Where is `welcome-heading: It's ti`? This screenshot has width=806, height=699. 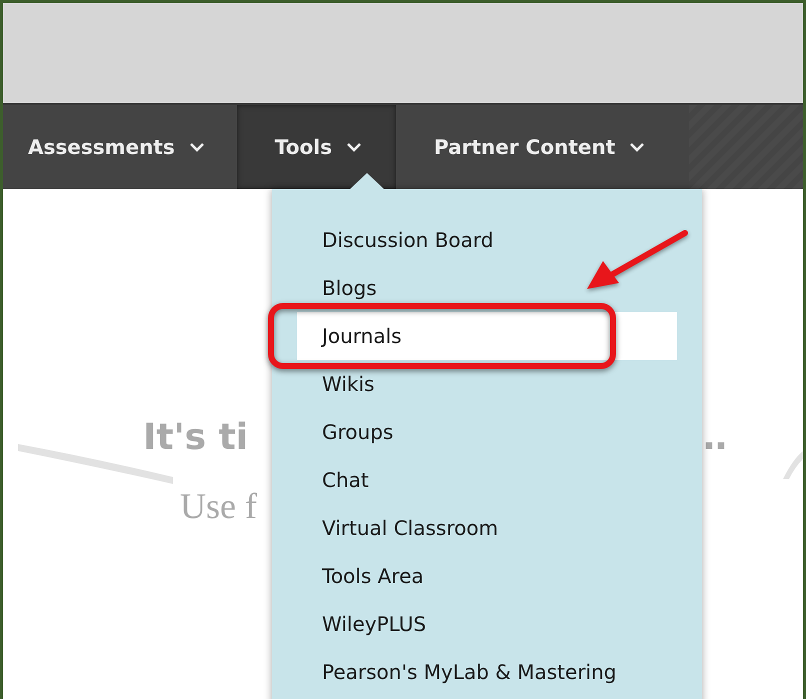 welcome-heading: It's ti is located at coordinates (195, 437).